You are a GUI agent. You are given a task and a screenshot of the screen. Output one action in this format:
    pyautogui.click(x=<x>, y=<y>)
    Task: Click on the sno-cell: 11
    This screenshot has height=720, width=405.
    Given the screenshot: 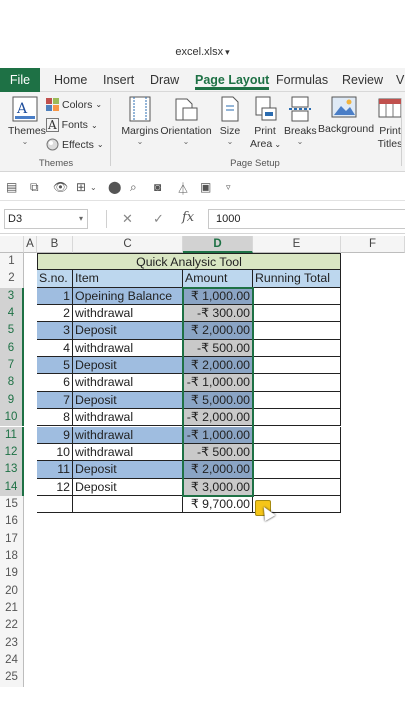 What is the action you would take?
    pyautogui.click(x=55, y=470)
    